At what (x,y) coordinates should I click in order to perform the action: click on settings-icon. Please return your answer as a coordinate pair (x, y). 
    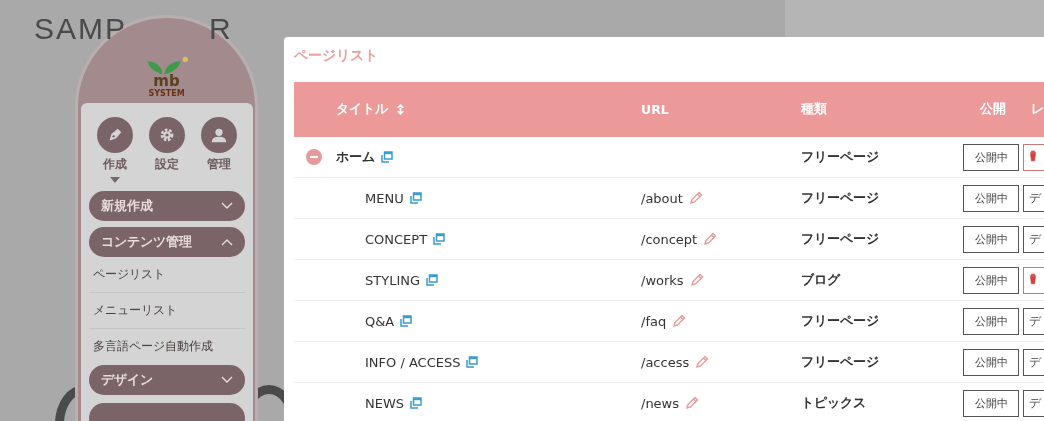
    Looking at the image, I should click on (166, 135).